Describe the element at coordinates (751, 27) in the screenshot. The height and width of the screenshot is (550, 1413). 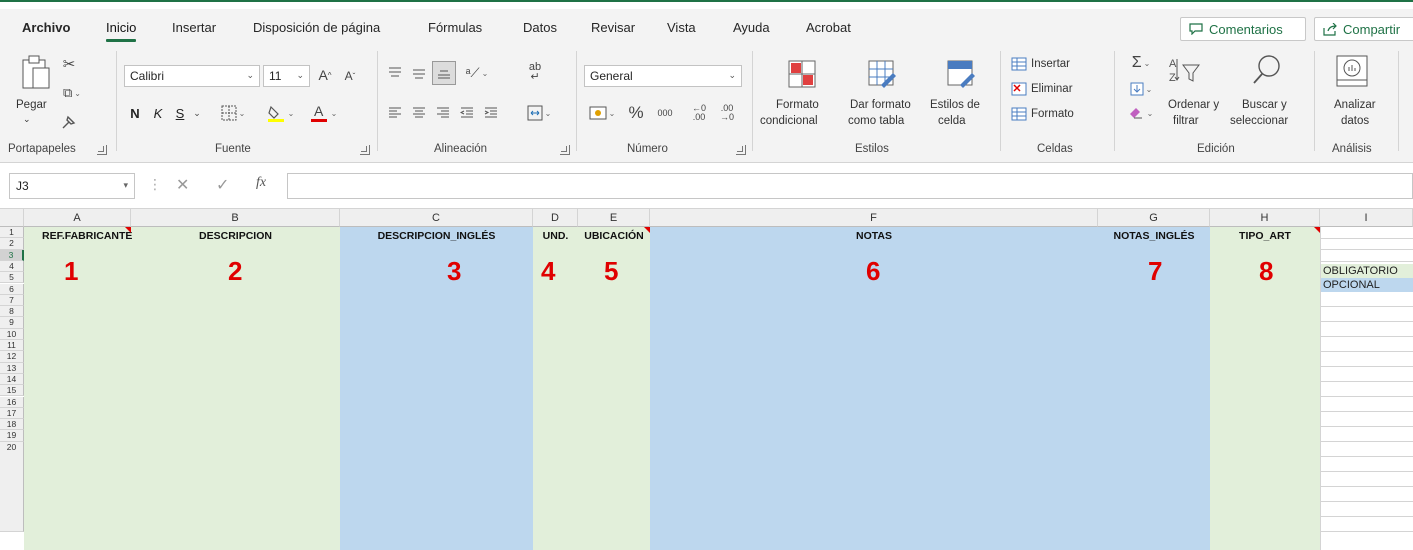
I see `tab-ayuda: Ayuda` at that location.